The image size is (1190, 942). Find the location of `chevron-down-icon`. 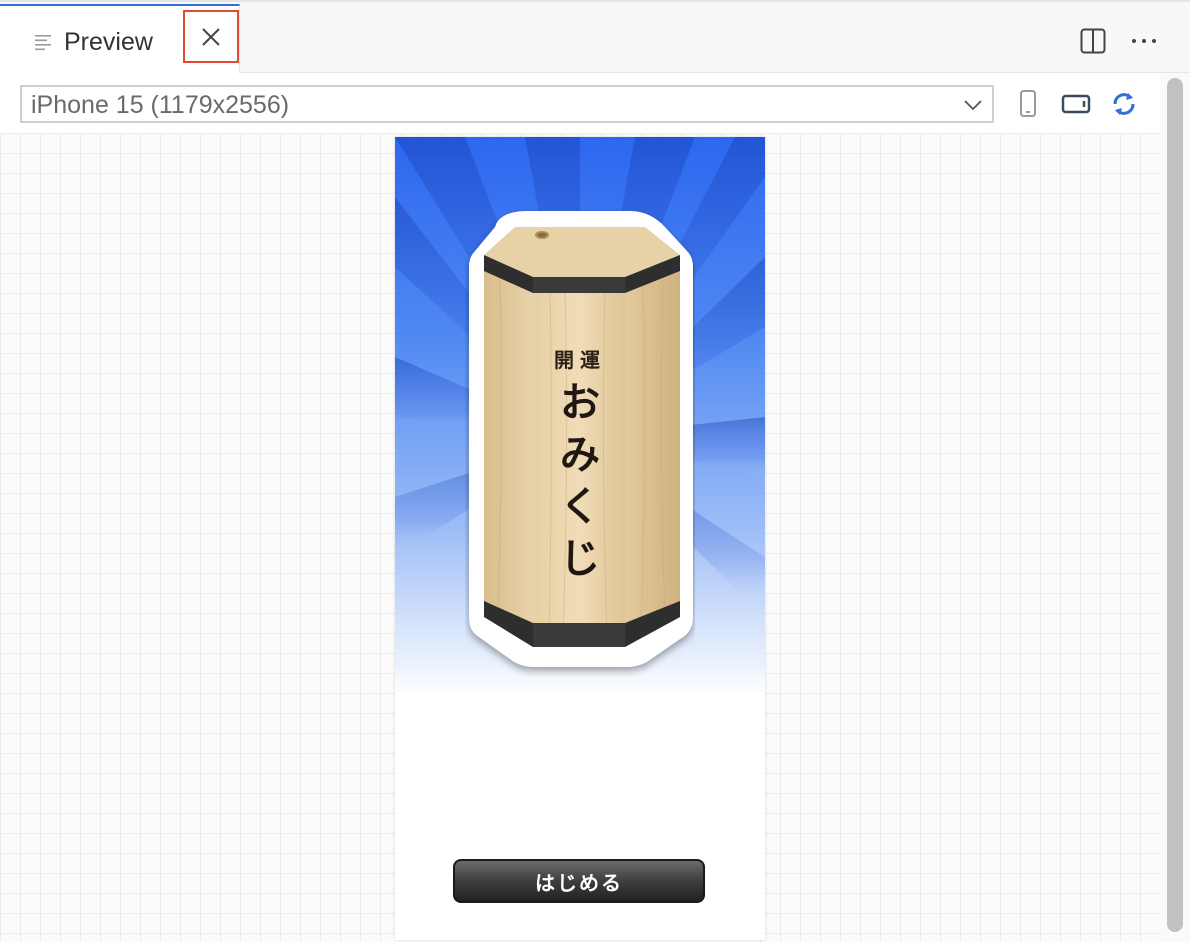

chevron-down-icon is located at coordinates (973, 105).